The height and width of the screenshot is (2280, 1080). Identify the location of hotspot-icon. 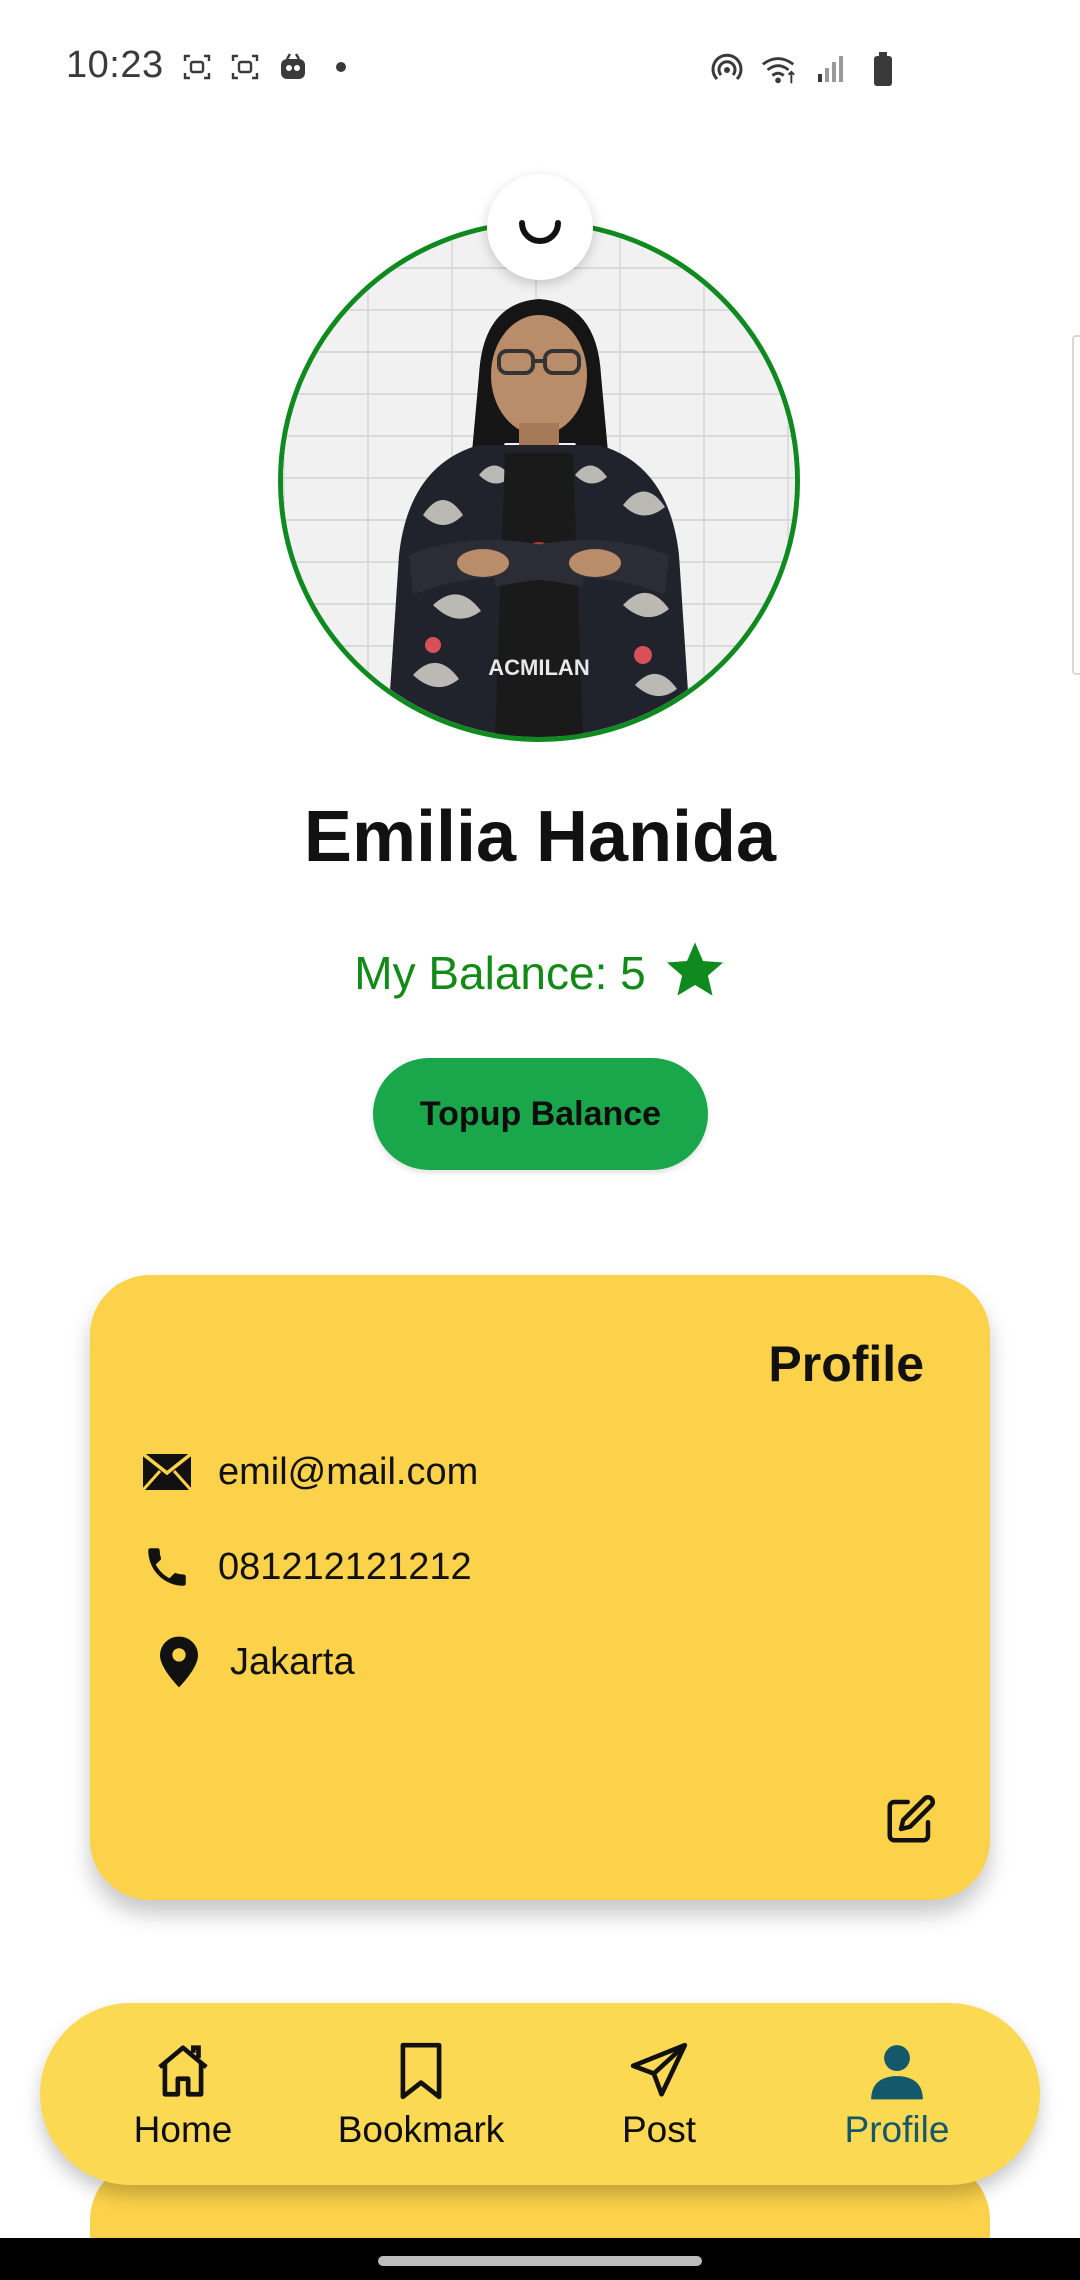
(727, 69).